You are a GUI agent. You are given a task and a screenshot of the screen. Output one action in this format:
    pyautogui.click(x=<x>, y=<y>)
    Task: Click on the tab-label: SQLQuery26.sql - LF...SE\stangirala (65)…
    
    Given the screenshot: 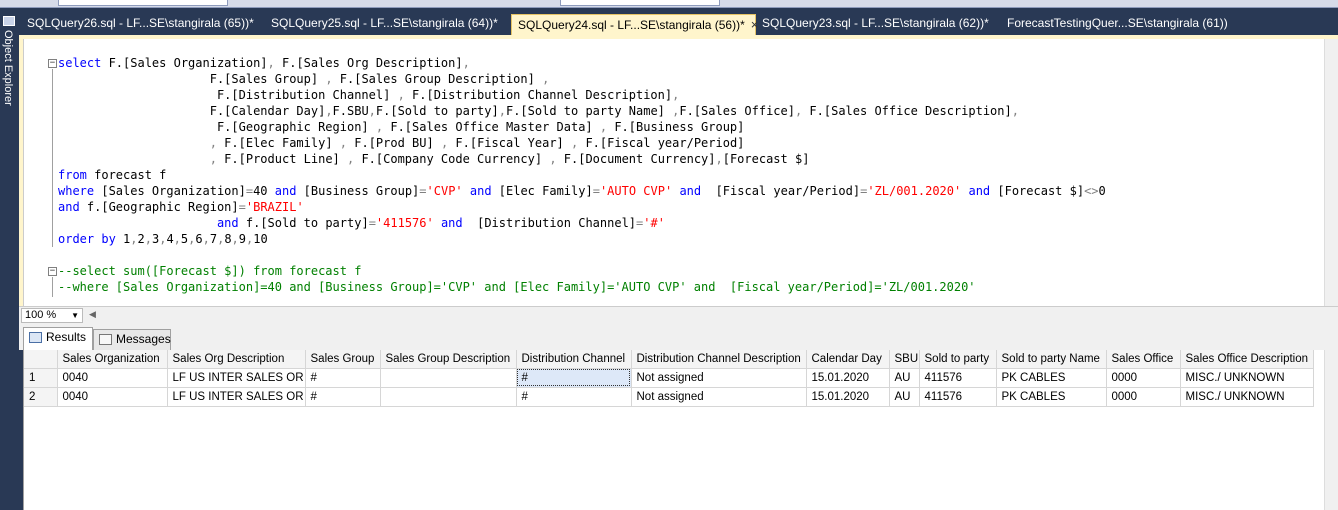 What is the action you would take?
    pyautogui.click(x=140, y=23)
    